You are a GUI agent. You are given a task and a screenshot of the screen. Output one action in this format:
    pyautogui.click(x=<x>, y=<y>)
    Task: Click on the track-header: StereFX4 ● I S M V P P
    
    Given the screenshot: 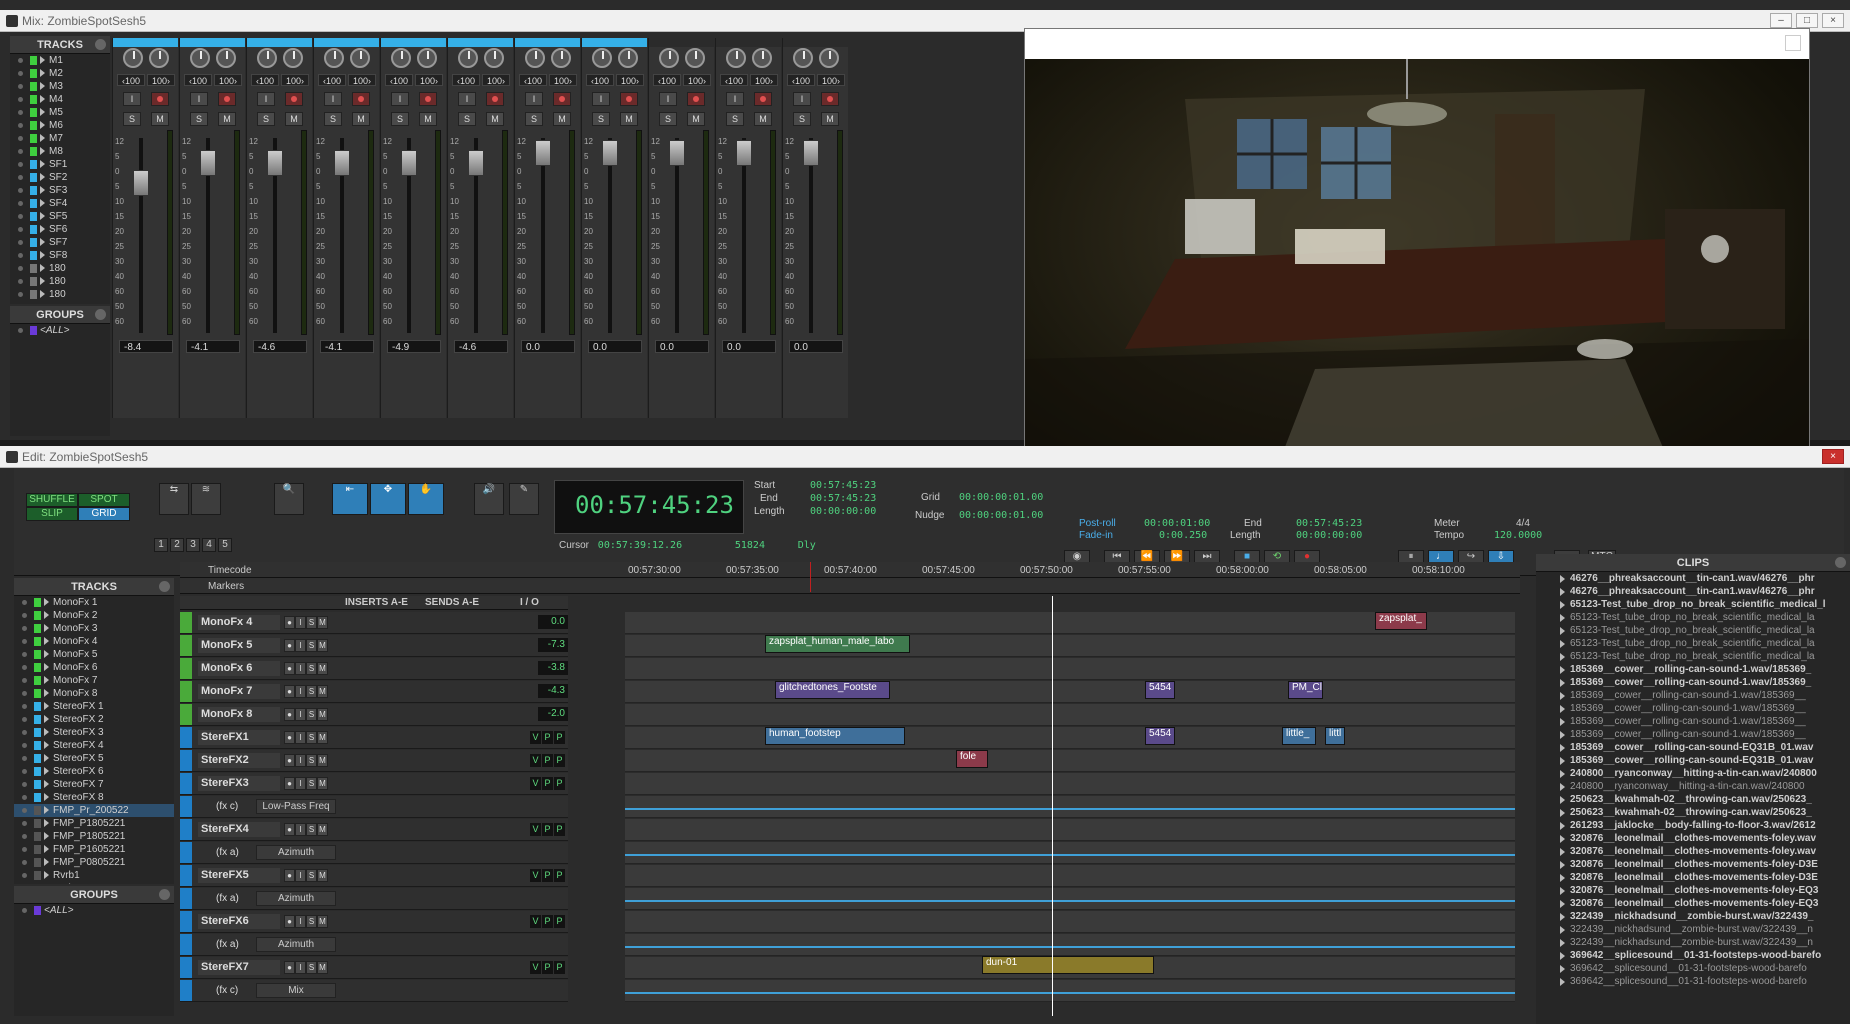 What is the action you would take?
    pyautogui.click(x=374, y=830)
    